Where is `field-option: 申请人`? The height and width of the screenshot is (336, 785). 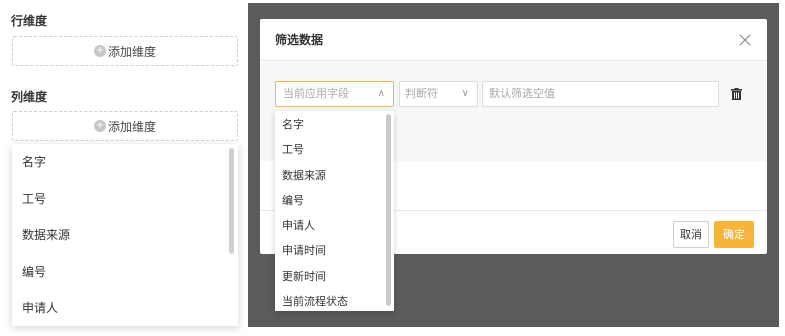 field-option: 申请人 is located at coordinates (334, 225).